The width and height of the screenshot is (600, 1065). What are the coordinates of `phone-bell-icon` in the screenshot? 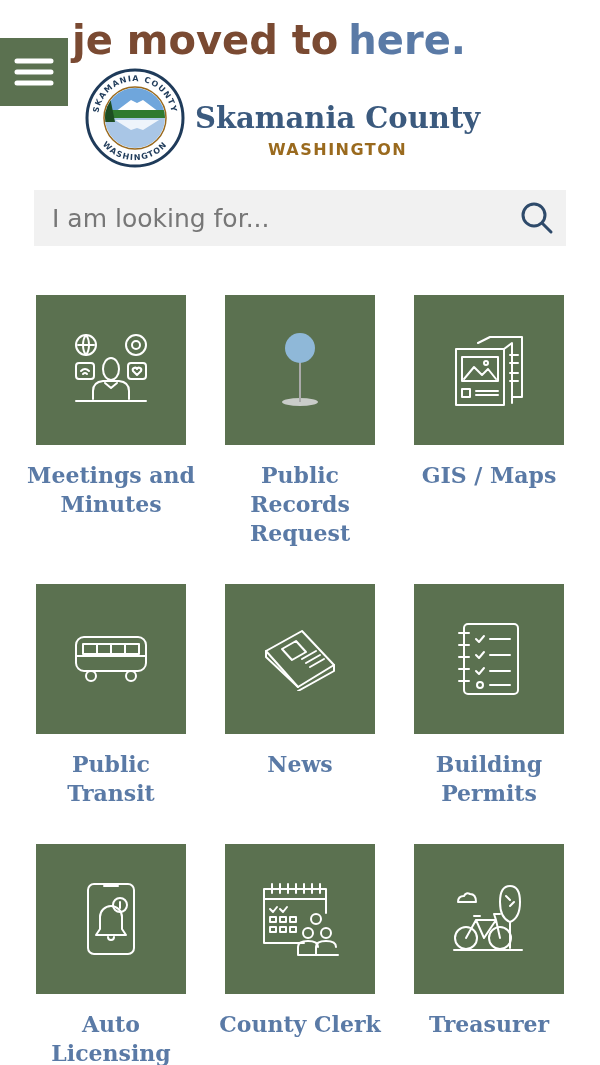 It's located at (111, 919).